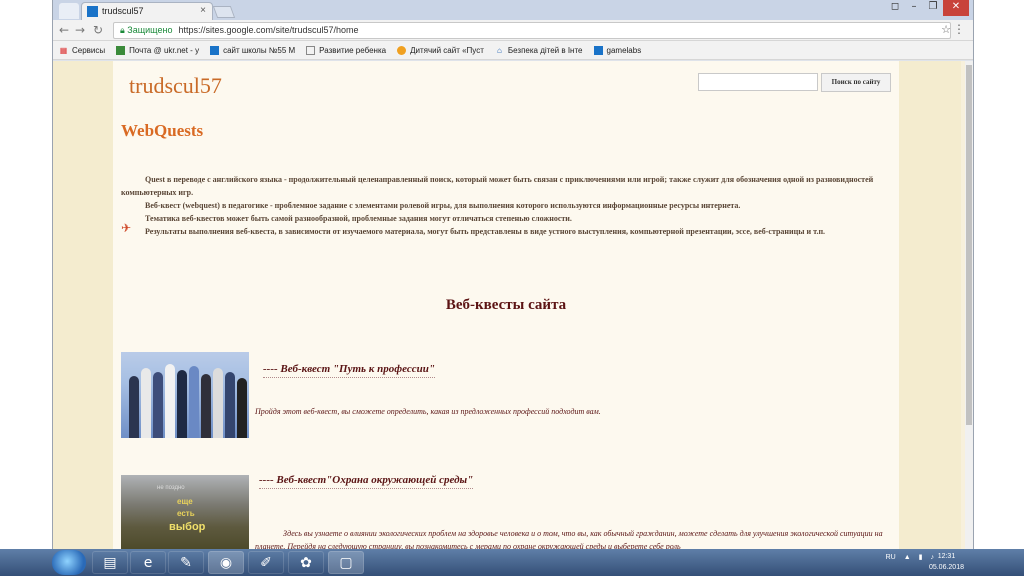  What do you see at coordinates (157, 50) in the screenshot?
I see `bookmark-item: Почта @ ukr.net - у` at bounding box center [157, 50].